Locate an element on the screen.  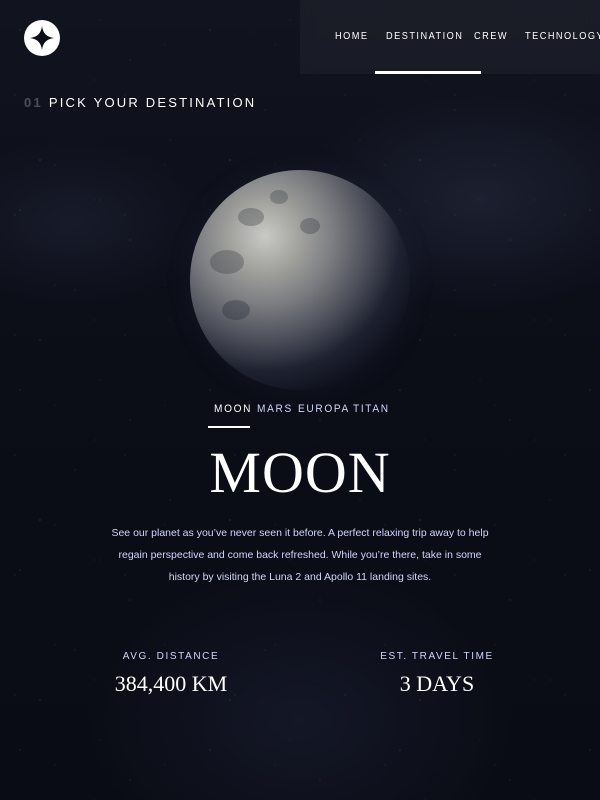
star-logo-icon is located at coordinates (42, 38).